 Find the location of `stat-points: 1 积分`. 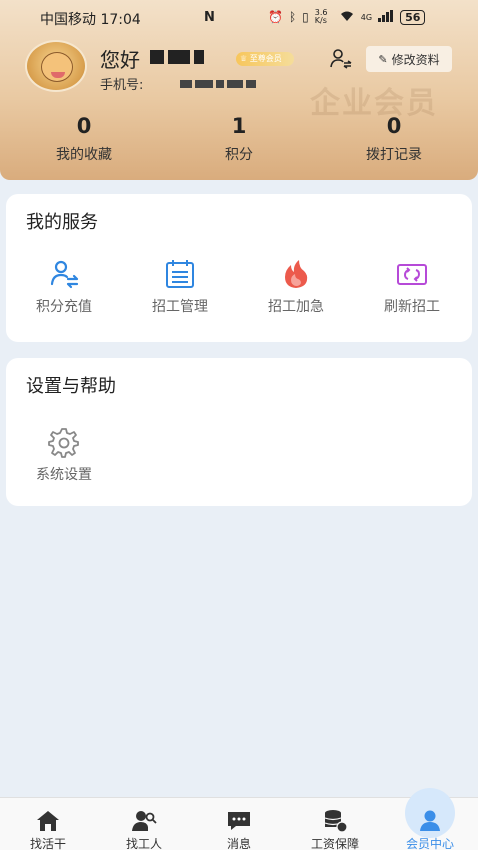

stat-points: 1 积分 is located at coordinates (239, 139).